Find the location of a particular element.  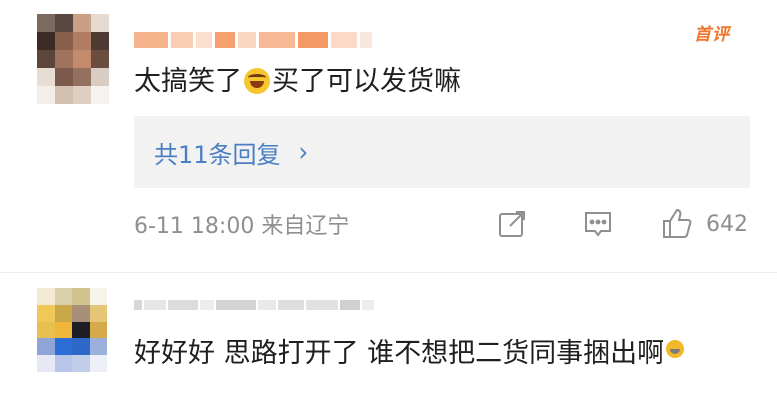

comment-icon is located at coordinates (598, 224).